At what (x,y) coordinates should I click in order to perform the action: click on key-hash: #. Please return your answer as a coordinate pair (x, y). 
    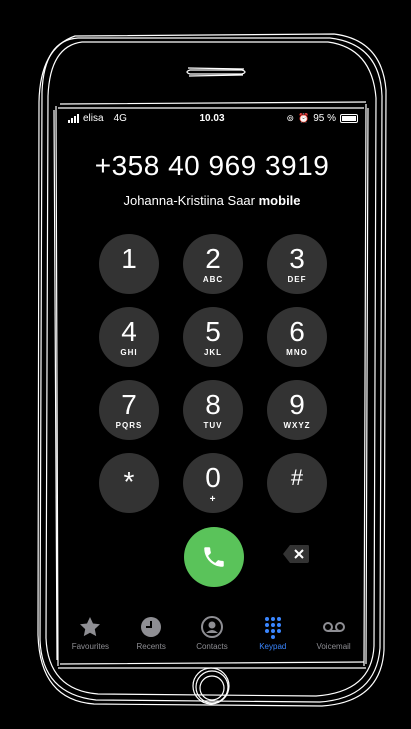
    Looking at the image, I should click on (297, 483).